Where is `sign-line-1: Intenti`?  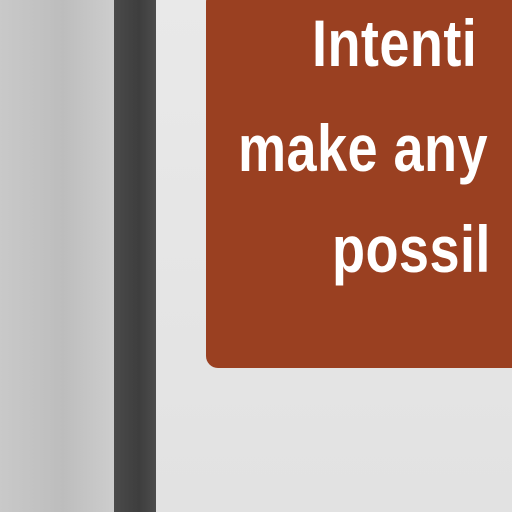
sign-line-1: Intenti is located at coordinates (395, 43).